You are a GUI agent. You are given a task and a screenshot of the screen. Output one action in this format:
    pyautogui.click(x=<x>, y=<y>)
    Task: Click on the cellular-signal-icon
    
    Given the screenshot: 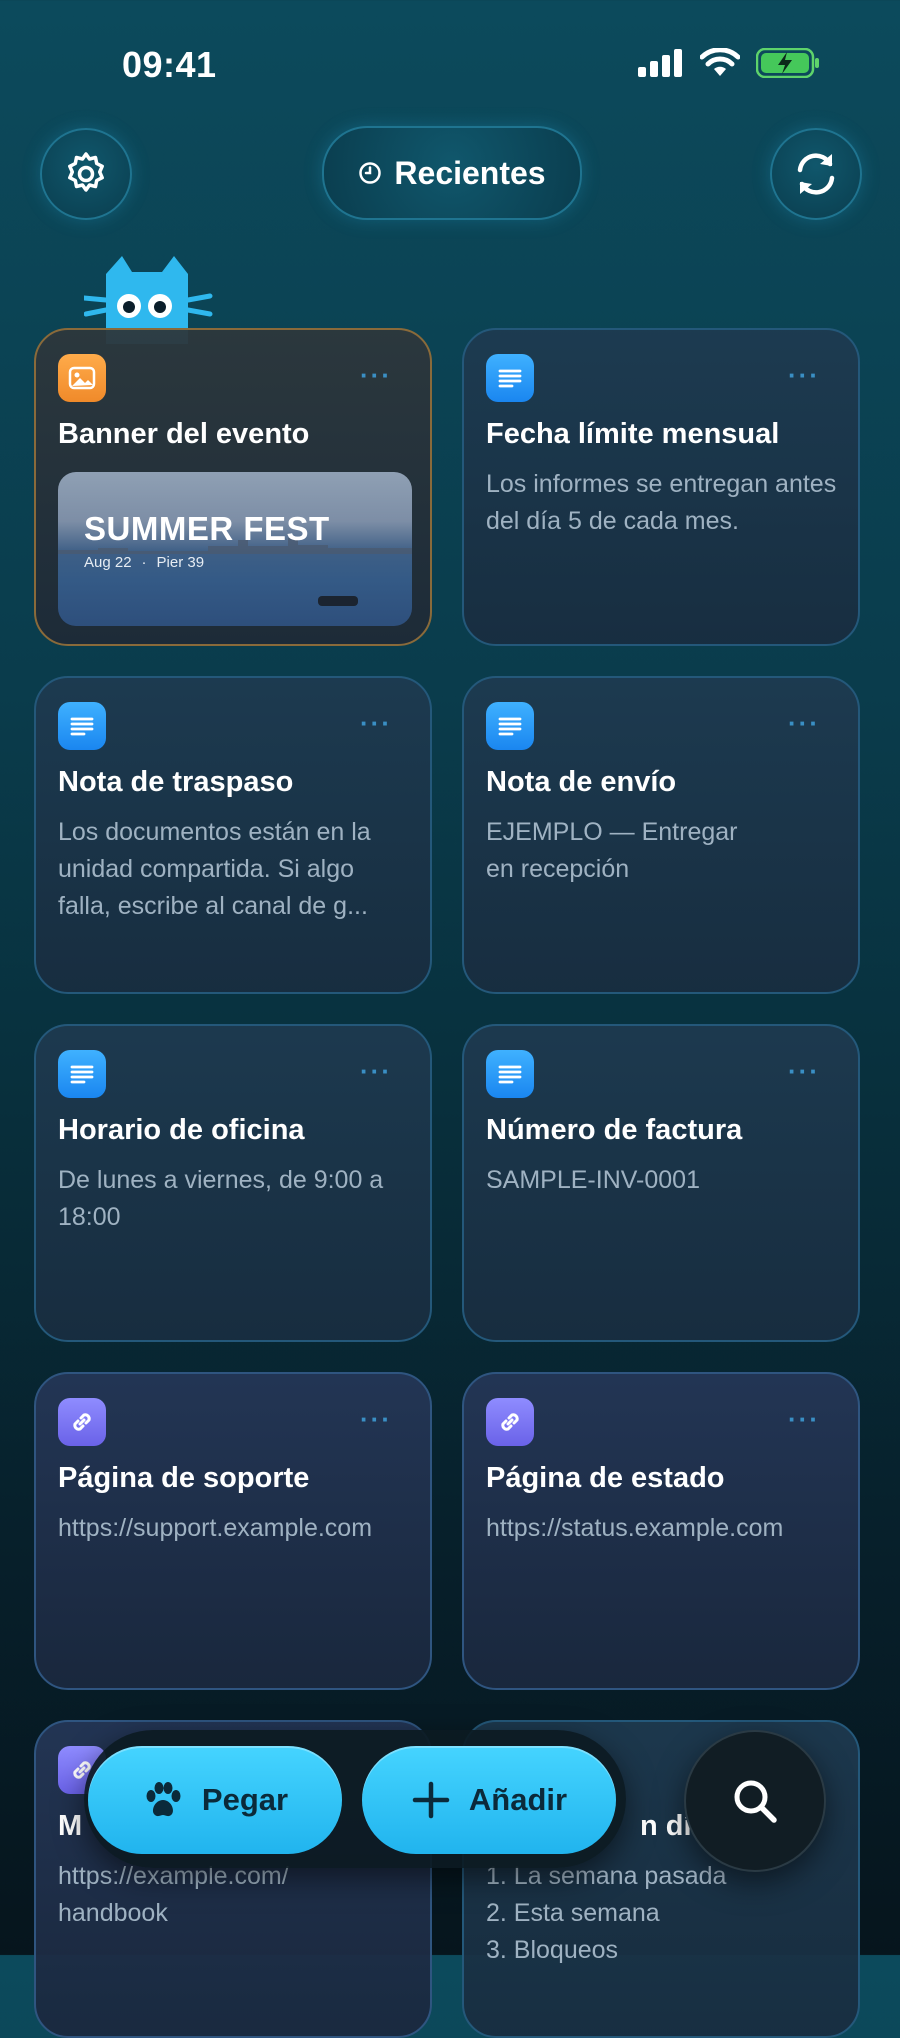 What is the action you would take?
    pyautogui.click(x=660, y=63)
    